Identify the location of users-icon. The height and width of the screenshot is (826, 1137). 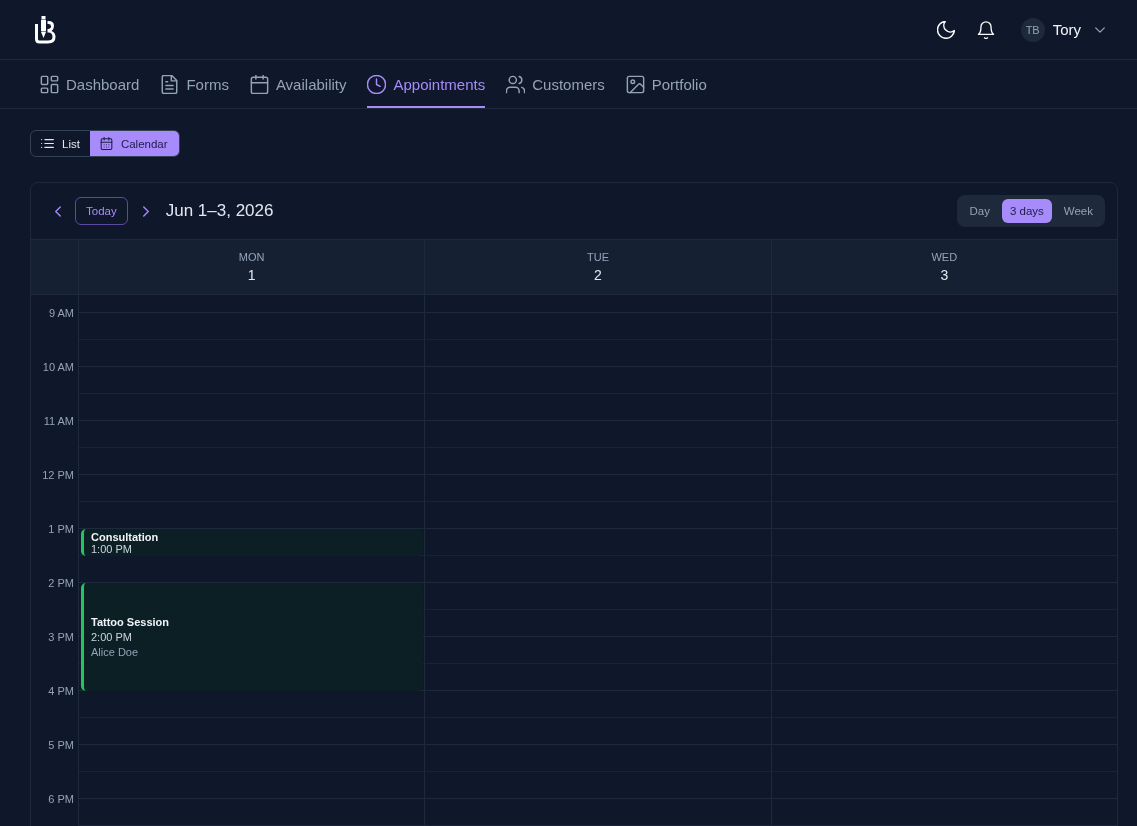
(516, 84).